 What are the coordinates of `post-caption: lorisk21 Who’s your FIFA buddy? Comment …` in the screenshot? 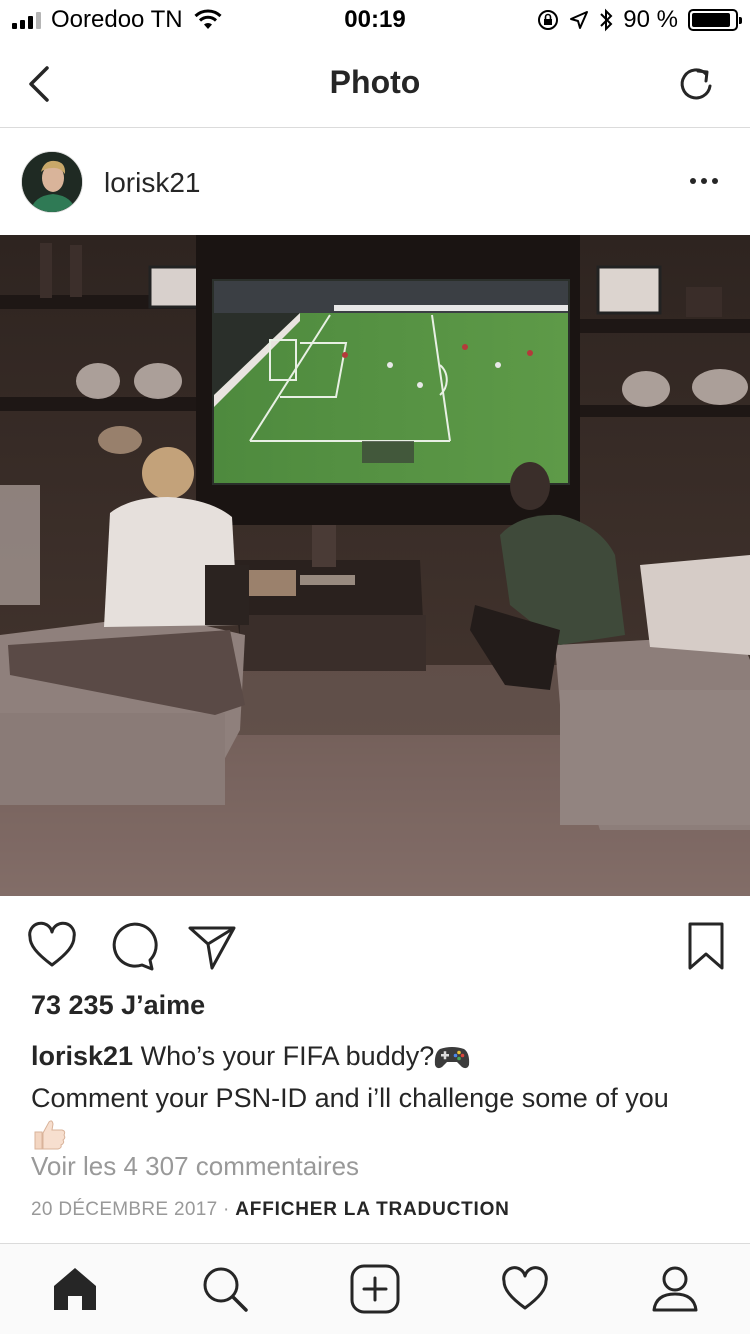 It's located at (381, 1099).